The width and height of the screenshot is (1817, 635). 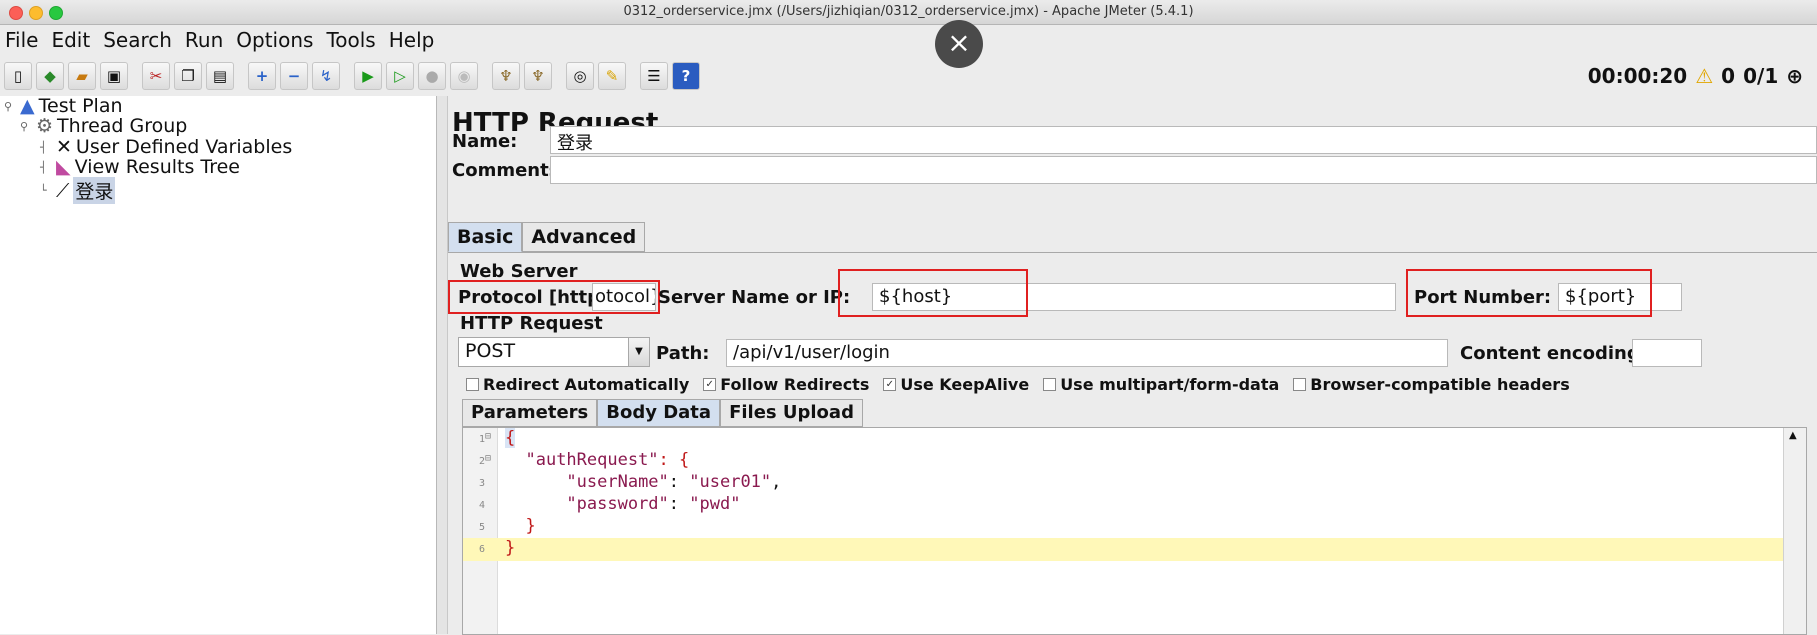 I want to click on menu-edit: Edit, so click(x=72, y=40).